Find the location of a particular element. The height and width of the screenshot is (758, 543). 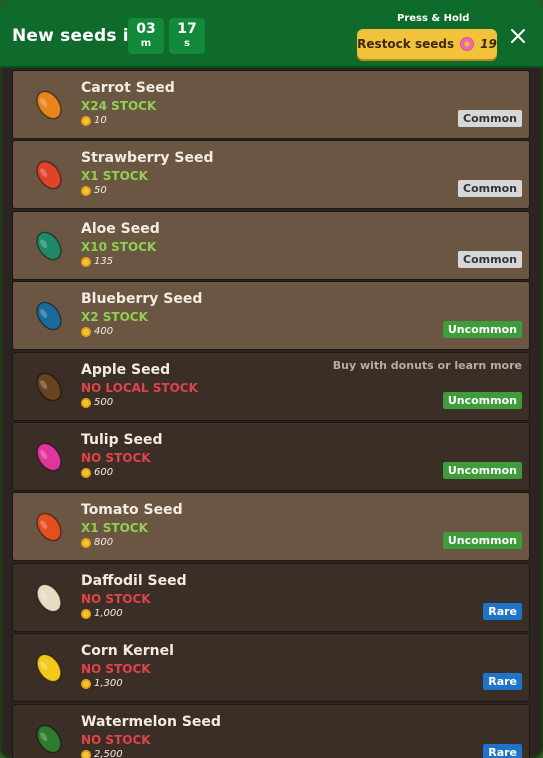

seed-row: Corn Kernel NO STOCK 1,300 Rare is located at coordinates (271, 667).